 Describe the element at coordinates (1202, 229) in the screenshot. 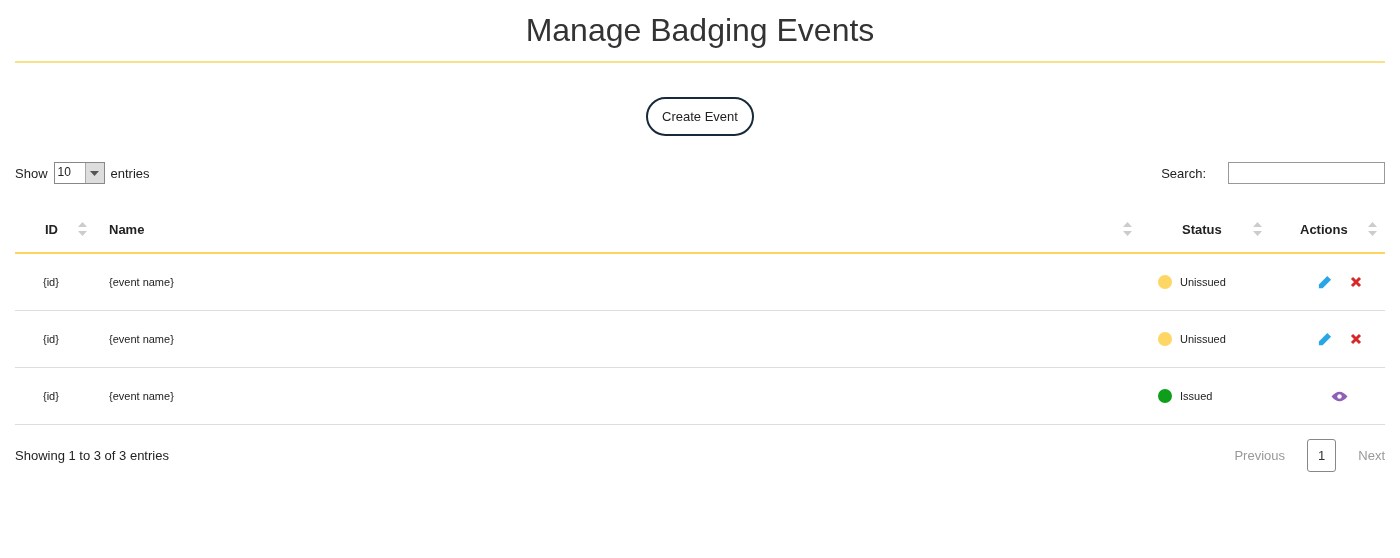

I see `column-header: Status` at that location.